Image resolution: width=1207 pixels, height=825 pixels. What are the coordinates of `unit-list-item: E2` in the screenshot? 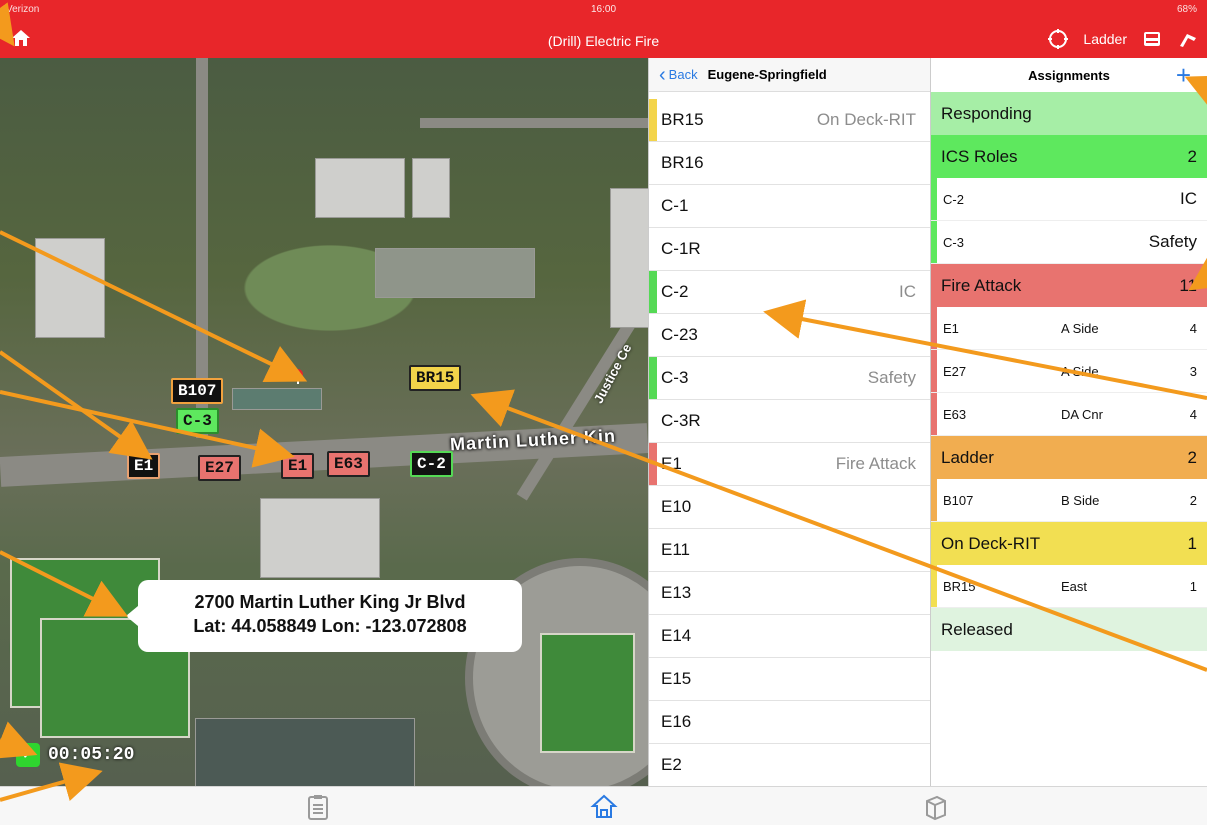 It's located at (789, 765).